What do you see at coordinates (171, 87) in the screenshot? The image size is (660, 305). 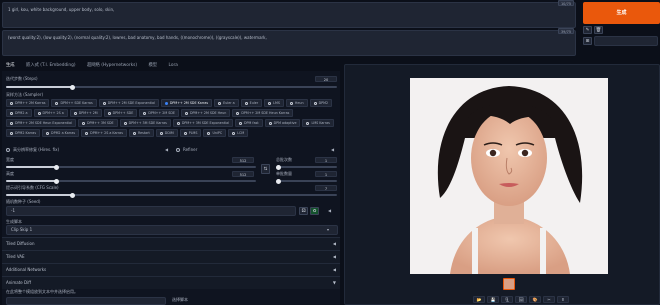 I see `steps-slider` at bounding box center [171, 87].